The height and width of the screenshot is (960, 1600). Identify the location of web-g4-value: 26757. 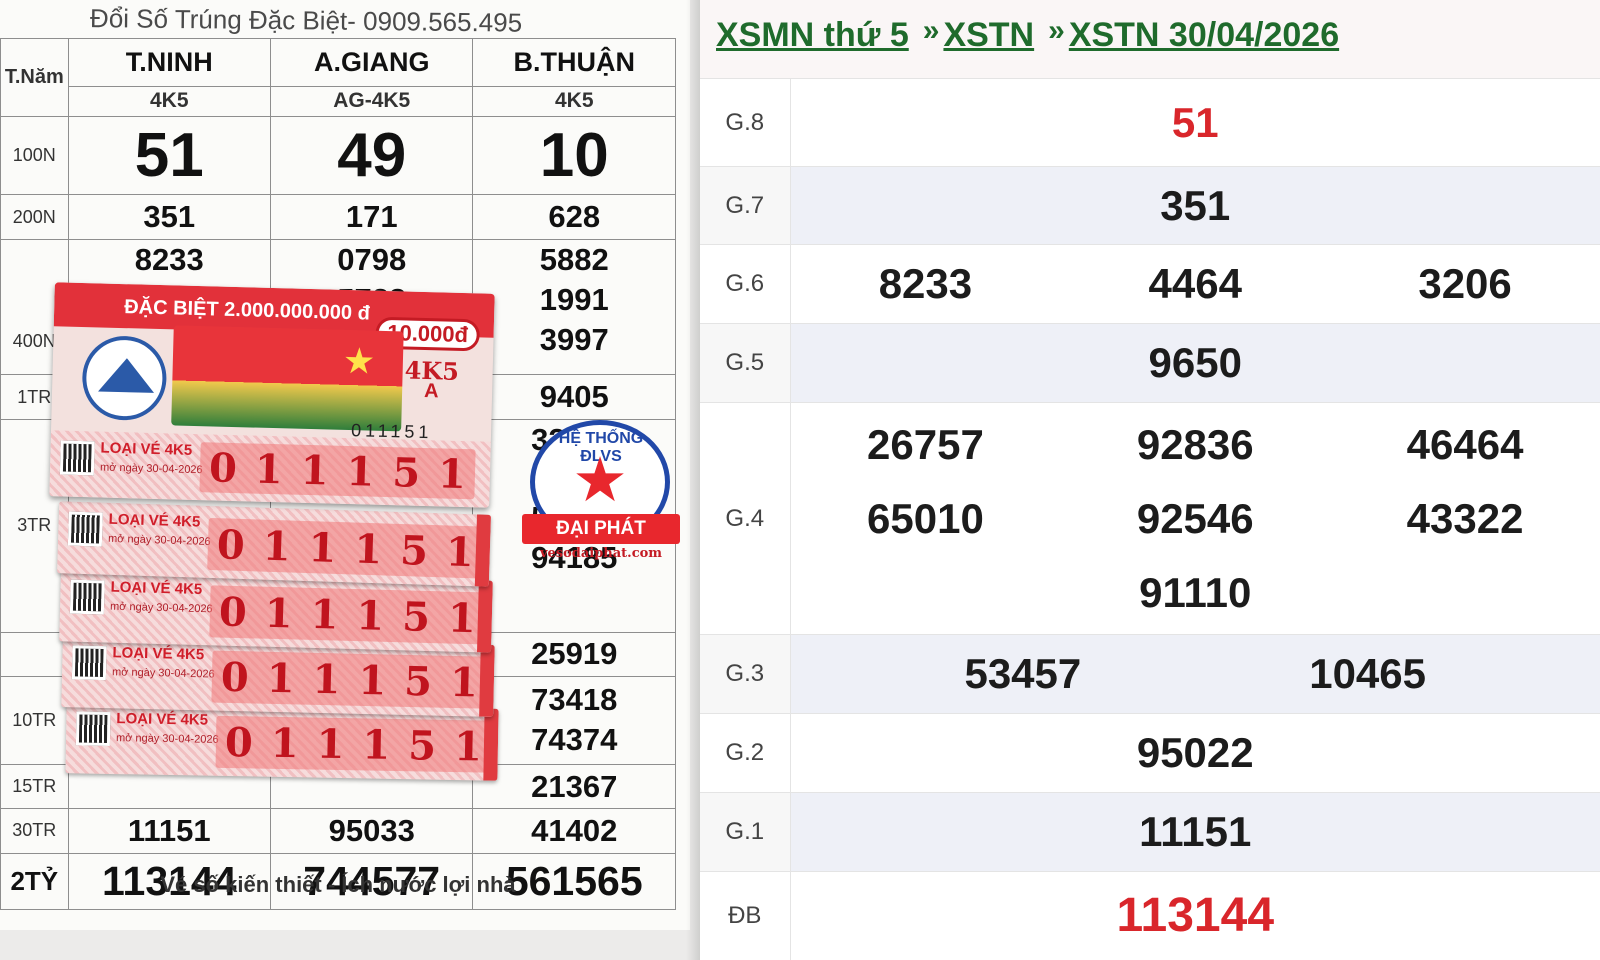
(925, 444).